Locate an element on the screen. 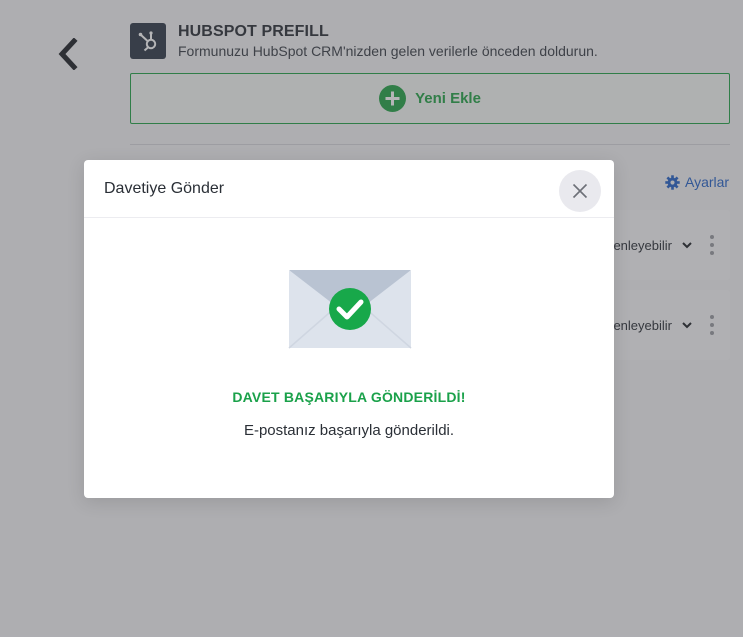  modal-header: Davetiye Gönder is located at coordinates (349, 189).